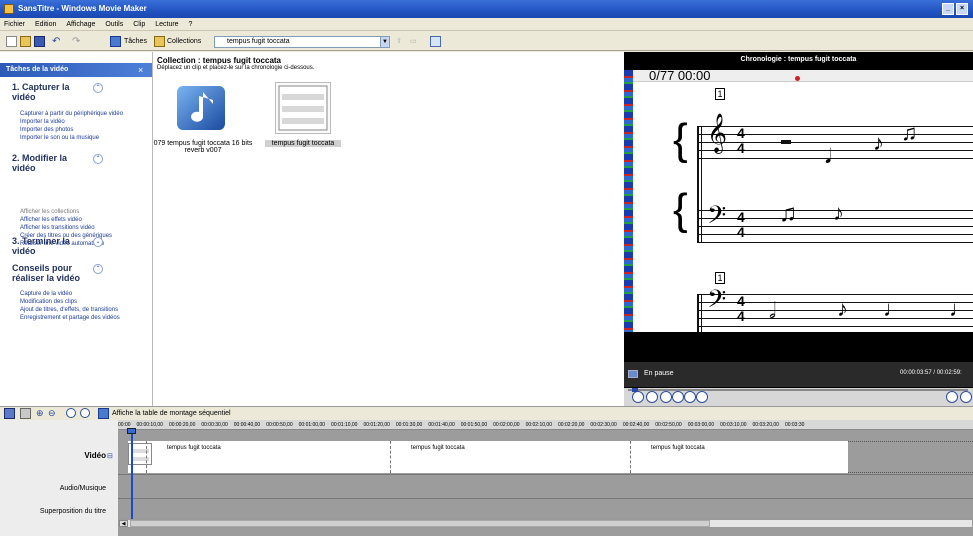 The height and width of the screenshot is (536, 973). Describe the element at coordinates (71, 114) in the screenshot. I see `link-capture-device: Capturer à partir du périphérique vidéo` at that location.